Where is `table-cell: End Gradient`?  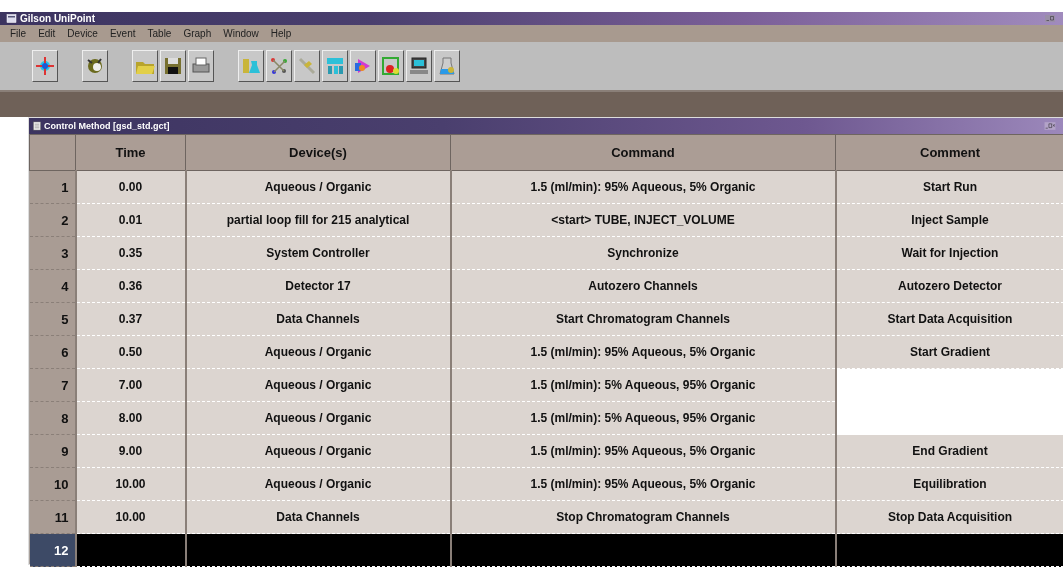 table-cell: End Gradient is located at coordinates (949, 451).